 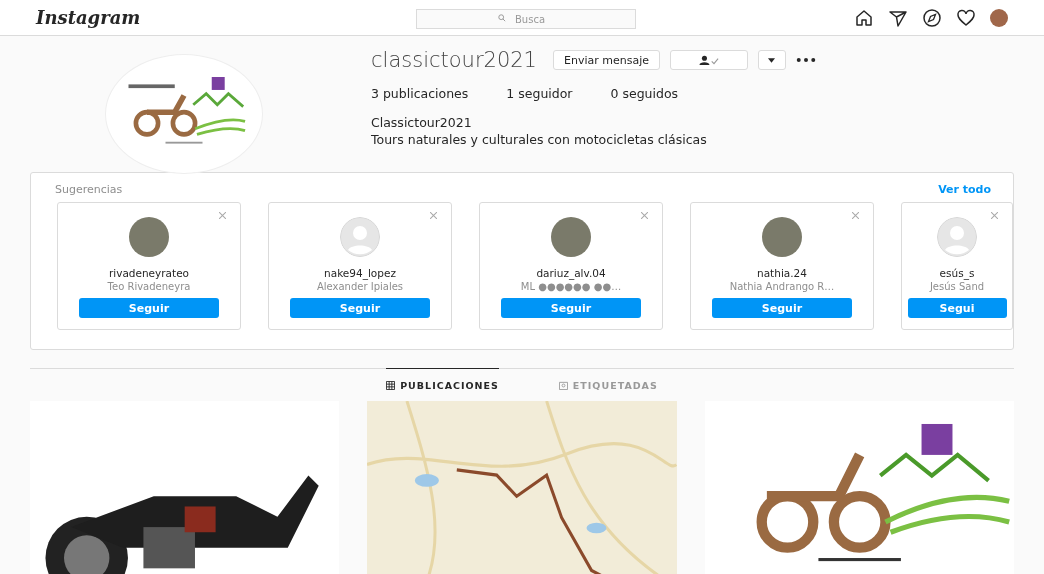 I want to click on instagram-logo: Instagram, so click(x=206, y=17).